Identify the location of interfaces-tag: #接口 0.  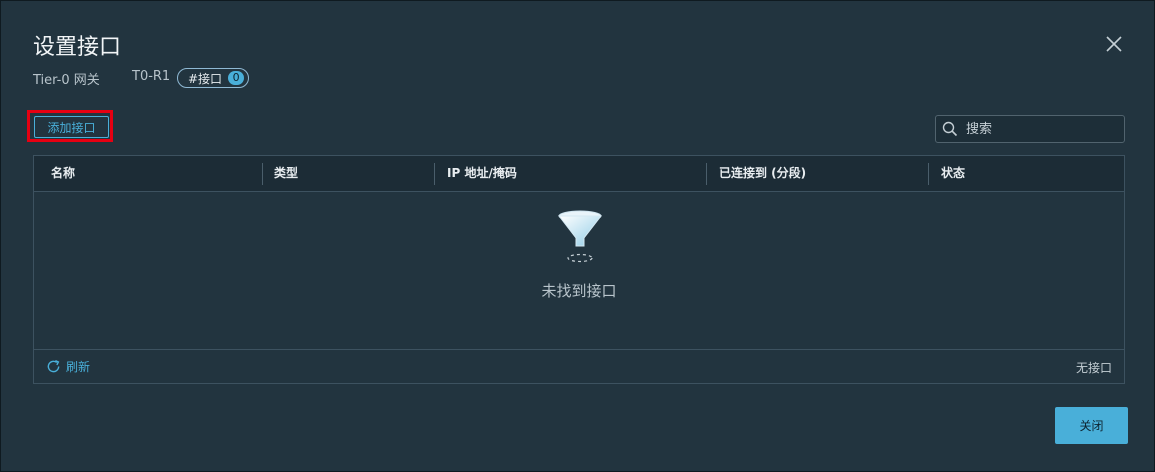
(213, 78).